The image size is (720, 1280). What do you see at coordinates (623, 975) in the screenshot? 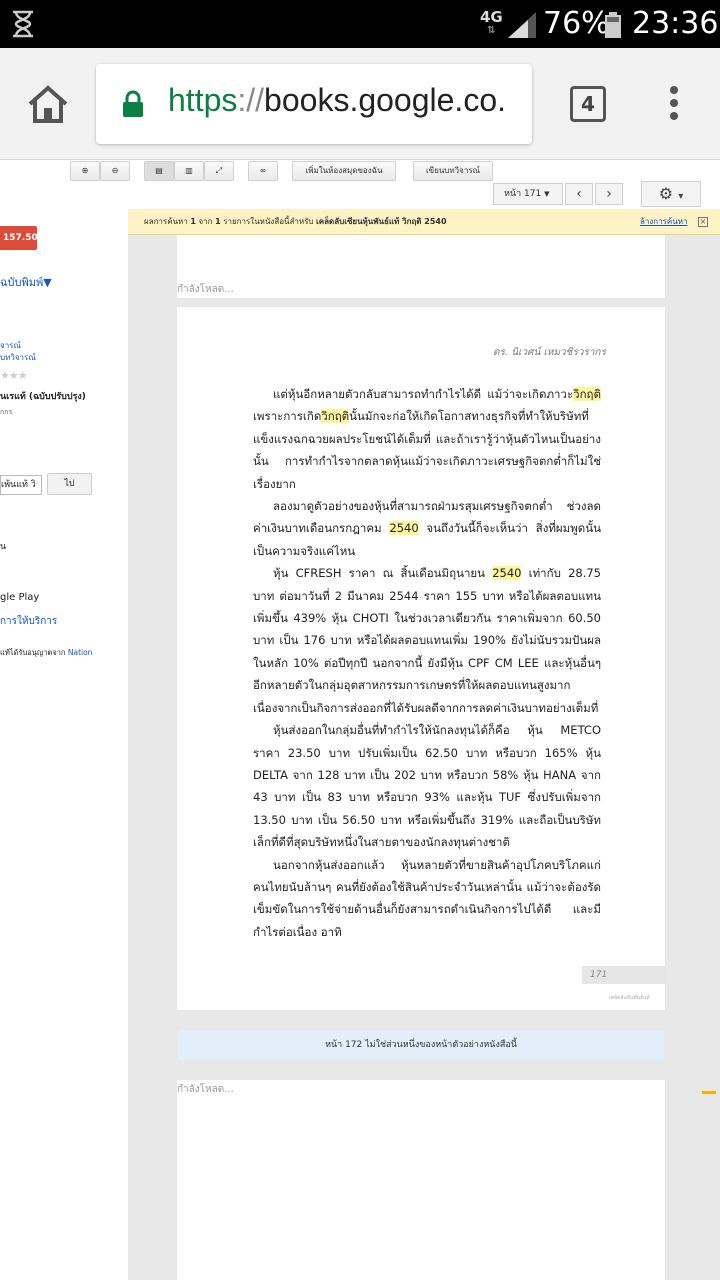
I see `page-number: 171` at bounding box center [623, 975].